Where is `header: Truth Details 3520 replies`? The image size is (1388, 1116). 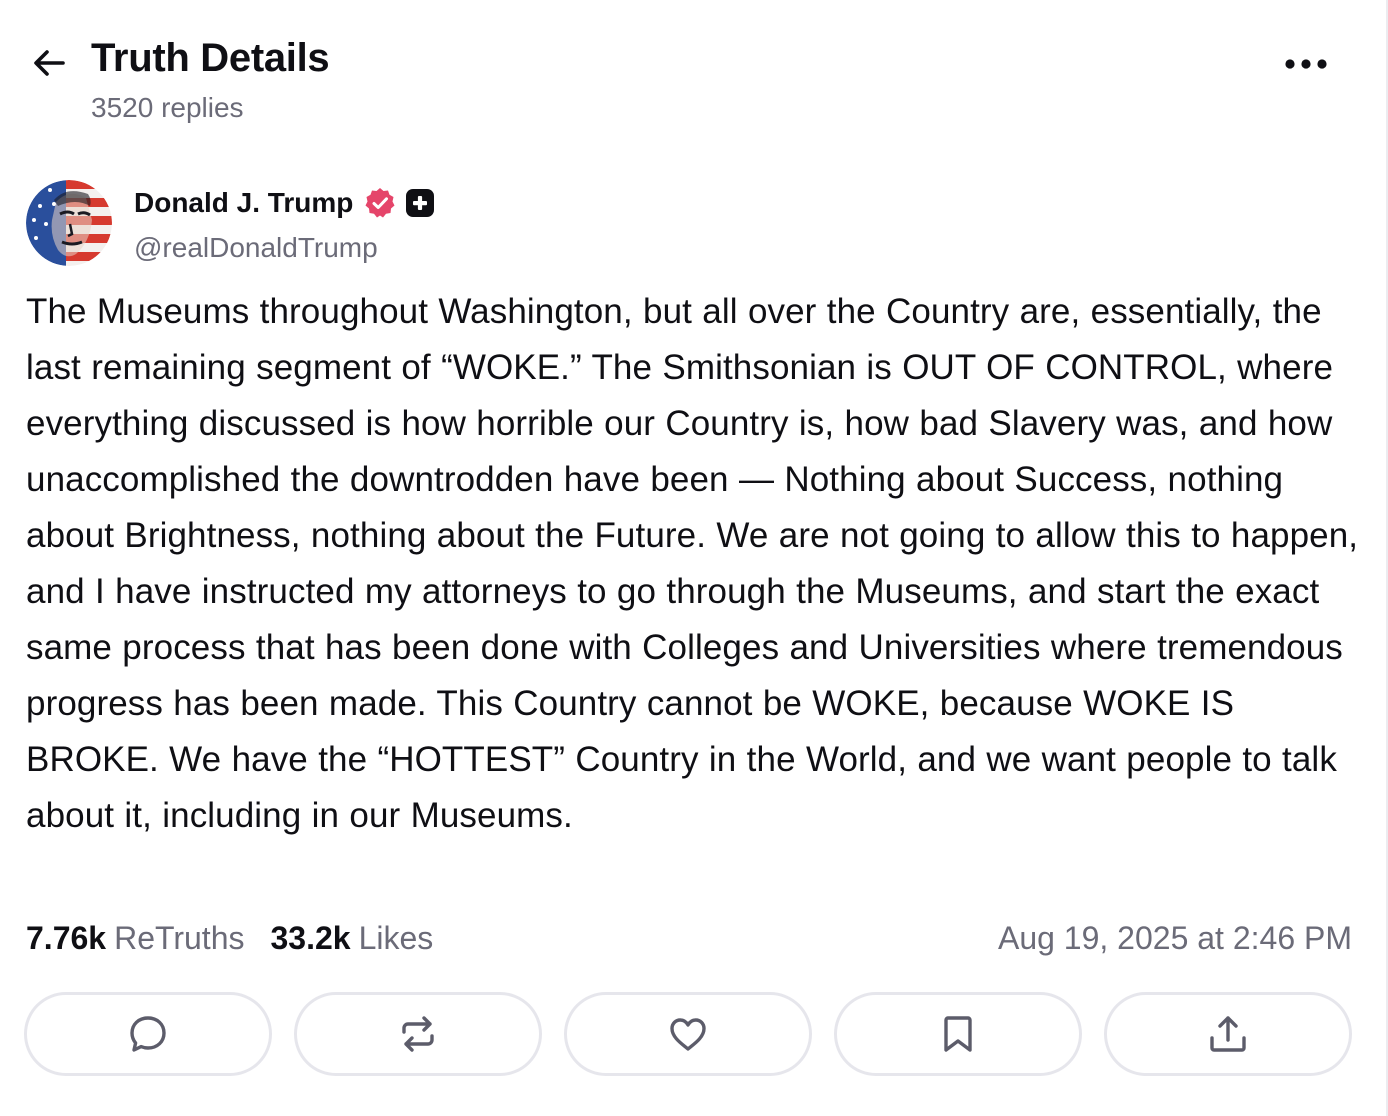 header: Truth Details 3520 replies is located at coordinates (693, 75).